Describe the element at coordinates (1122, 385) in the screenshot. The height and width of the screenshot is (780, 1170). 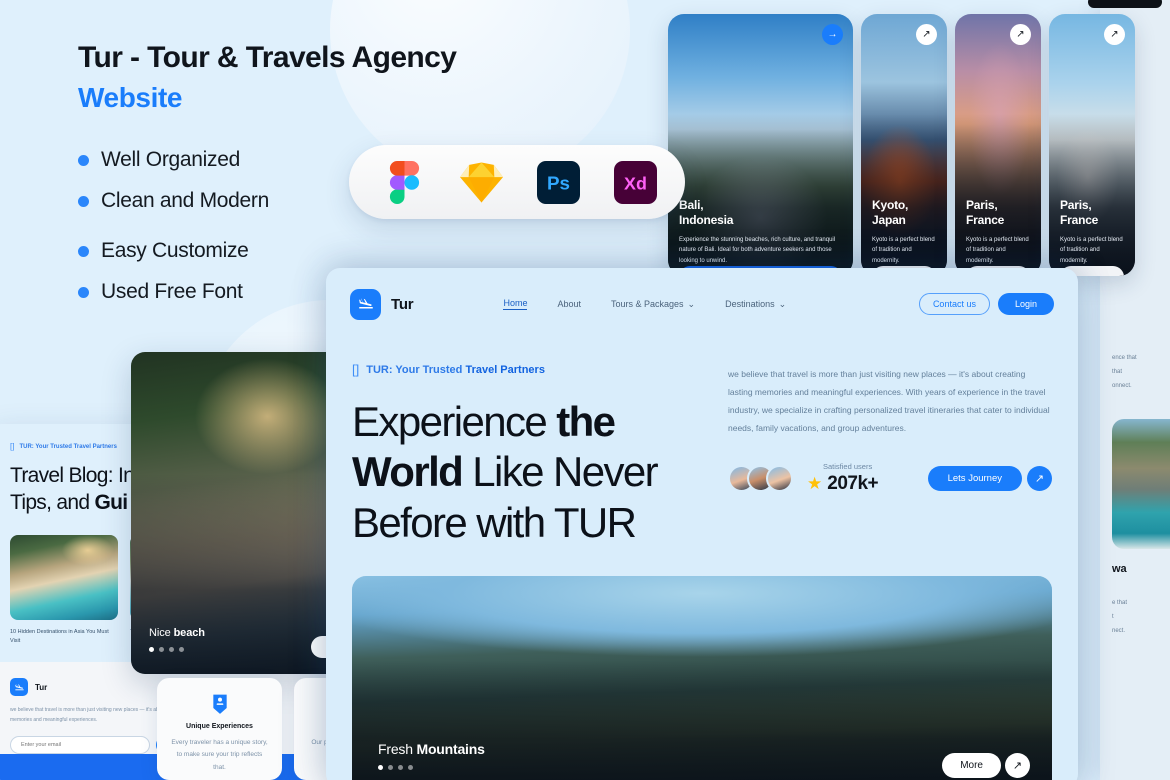
I see `panel-text-line: onnect.` at that location.